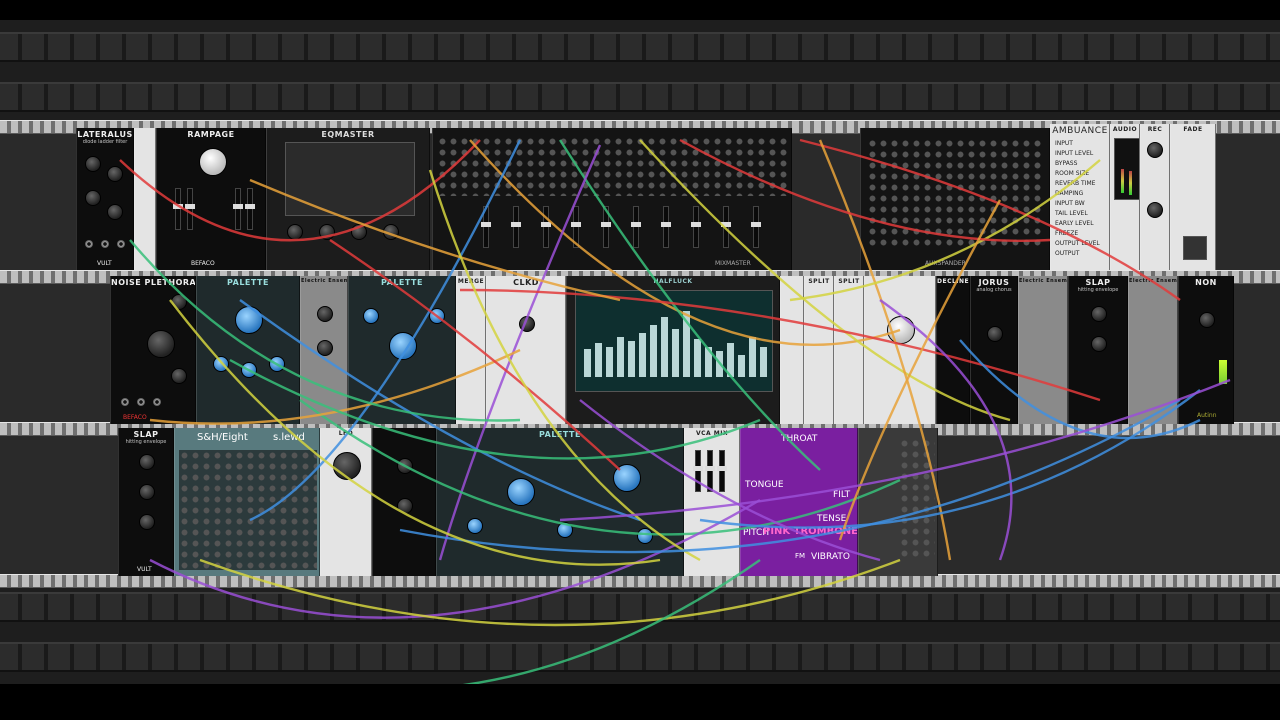  I want to click on start-stop-button, so click(1195, 248).